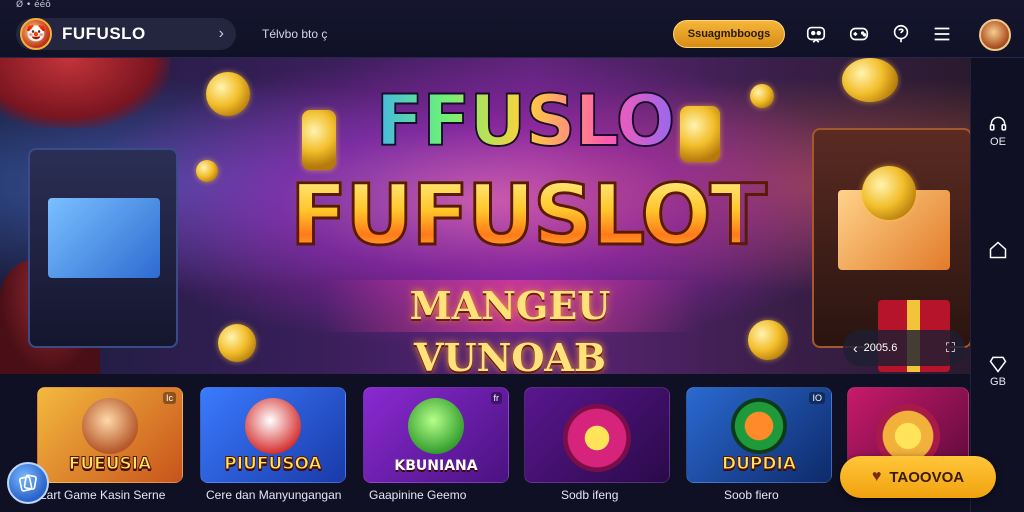  I want to click on cta-label: TAOOVOA, so click(927, 477).